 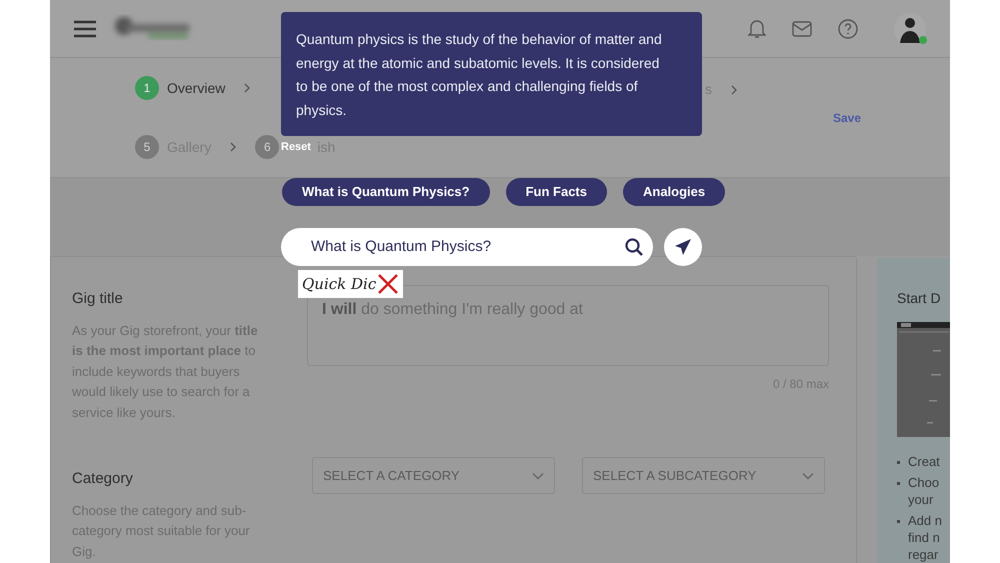 I want to click on search-icon, so click(x=634, y=247).